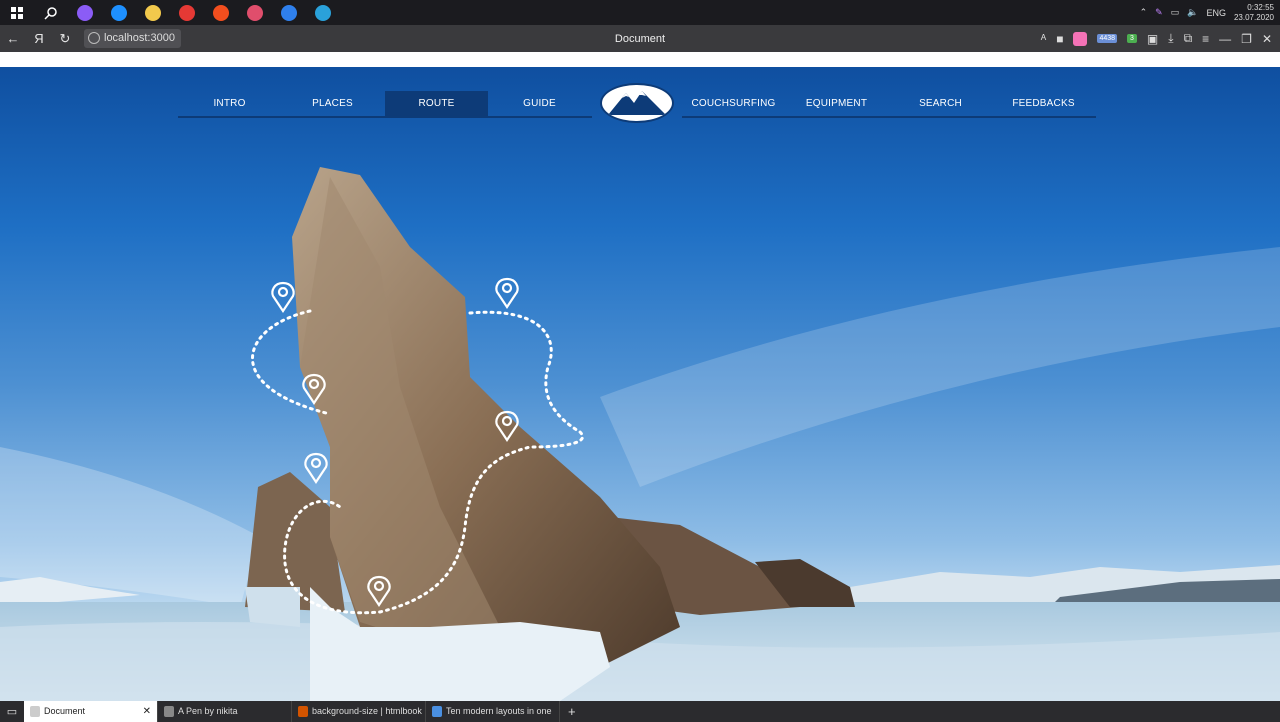 Image resolution: width=1280 pixels, height=722 pixels. I want to click on edge-glyph, so click(119, 12).